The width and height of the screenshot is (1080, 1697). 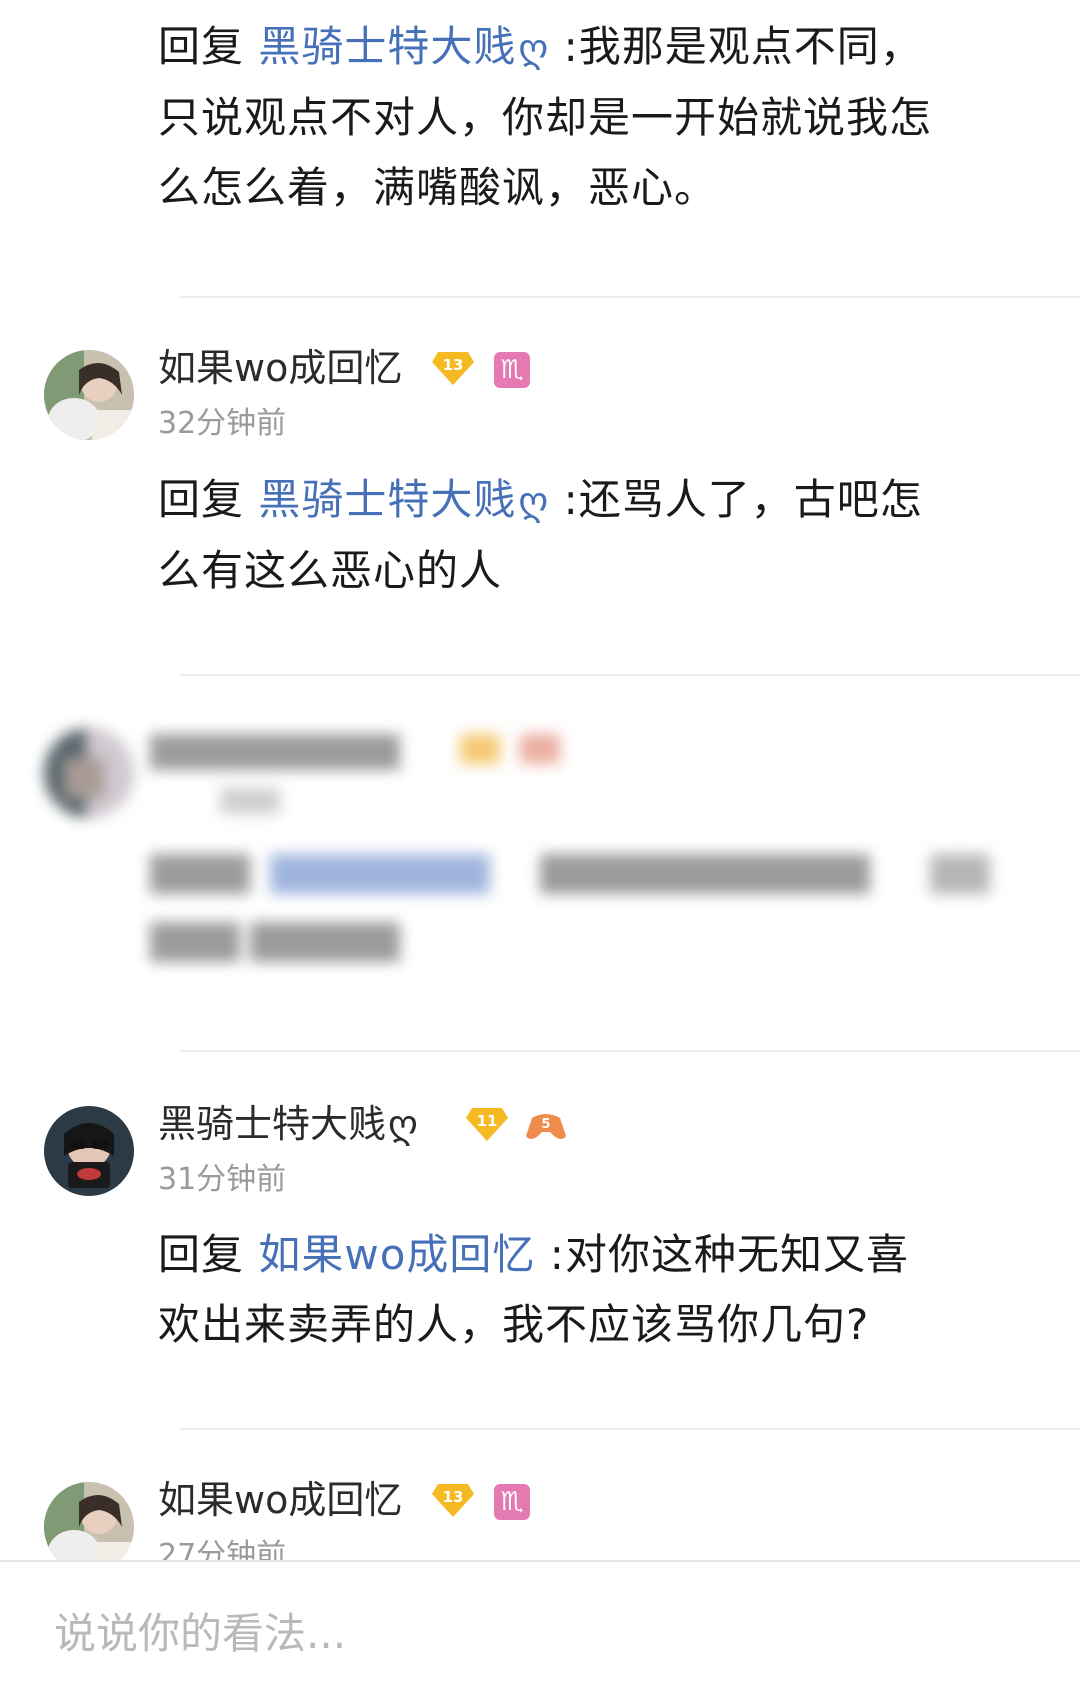 I want to click on svg-text: 5, so click(x=545, y=1124).